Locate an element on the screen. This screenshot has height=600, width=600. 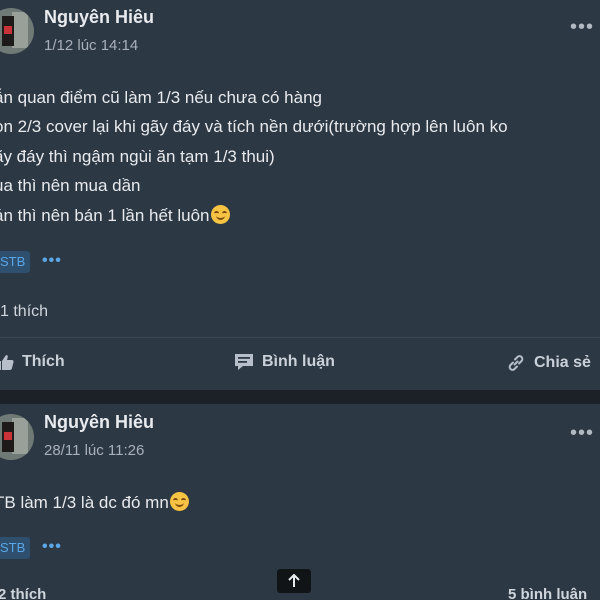
like-button: Thích is located at coordinates (32, 362).